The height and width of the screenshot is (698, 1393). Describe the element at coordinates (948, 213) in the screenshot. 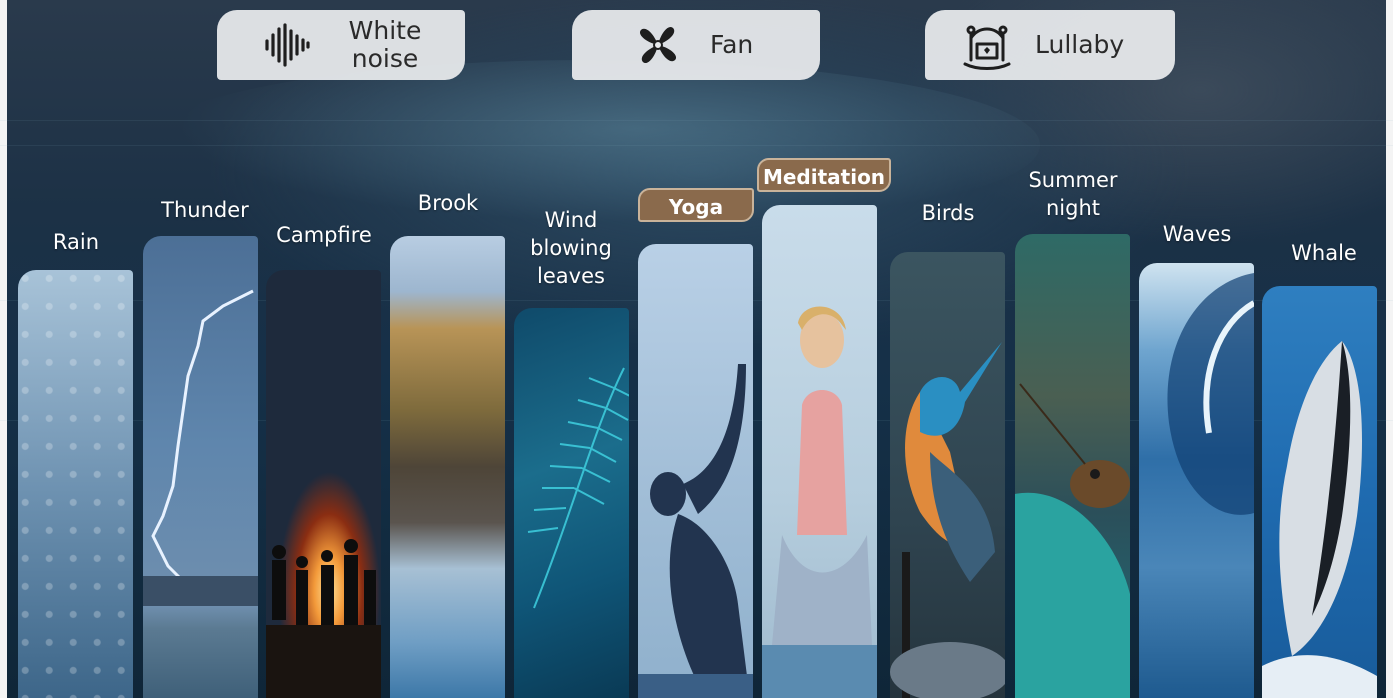

I see `birds-label: Birds` at that location.